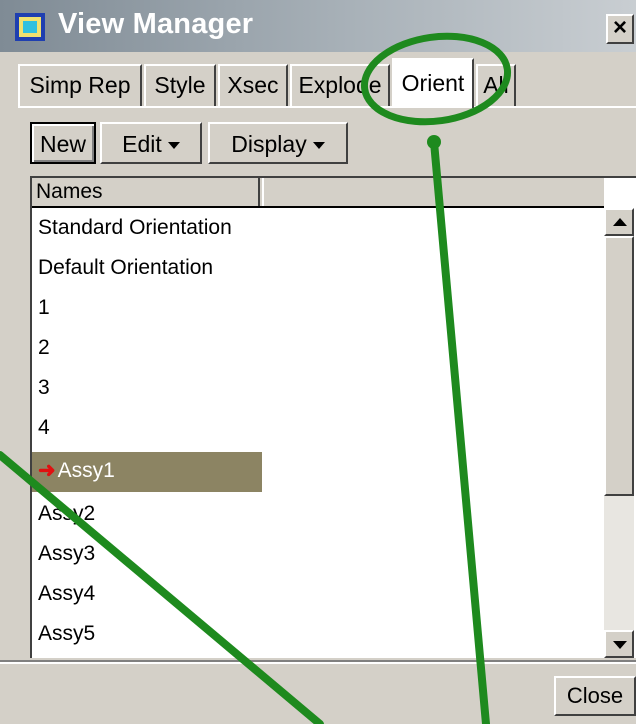 Image resolution: width=636 pixels, height=724 pixels. Describe the element at coordinates (146, 192) in the screenshot. I see `column-header-names: Names` at that location.